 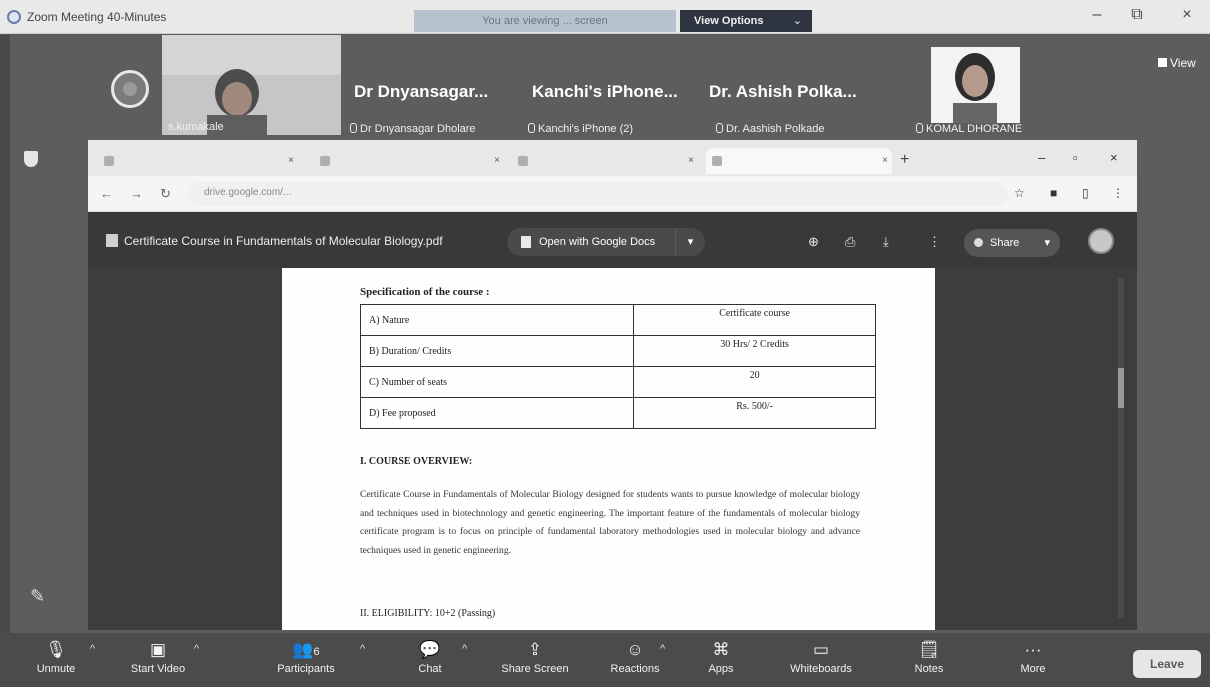 I want to click on share-label: Share, so click(x=1005, y=243).